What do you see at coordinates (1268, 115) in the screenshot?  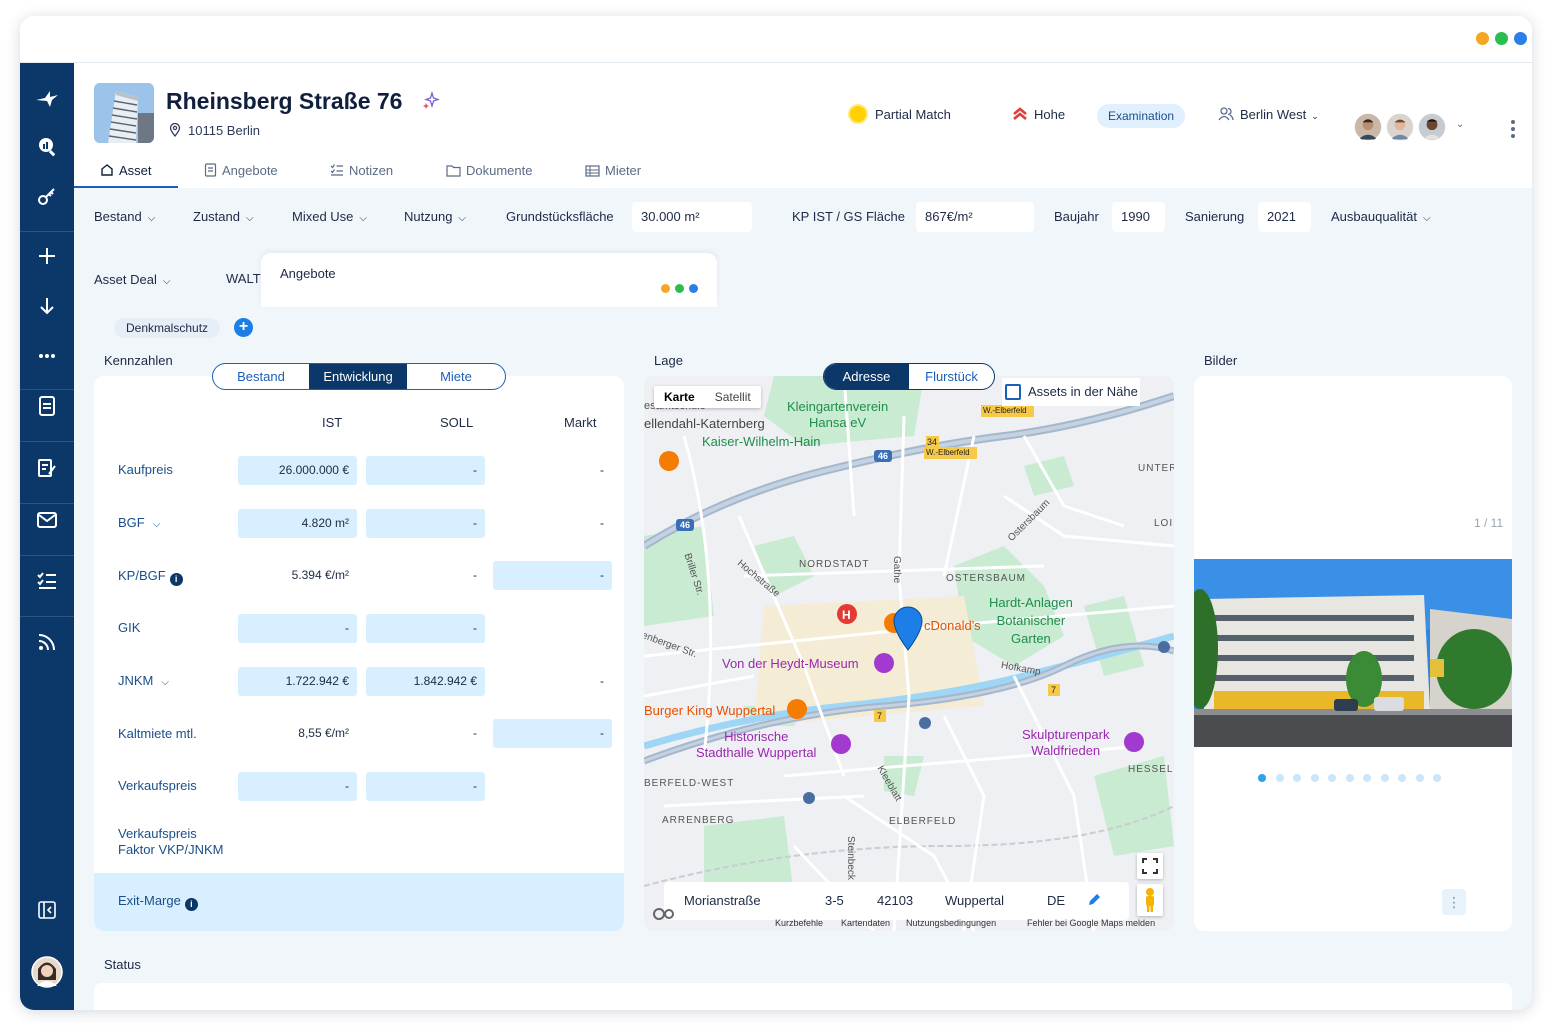 I see `team-select: Berlin West ⌄` at bounding box center [1268, 115].